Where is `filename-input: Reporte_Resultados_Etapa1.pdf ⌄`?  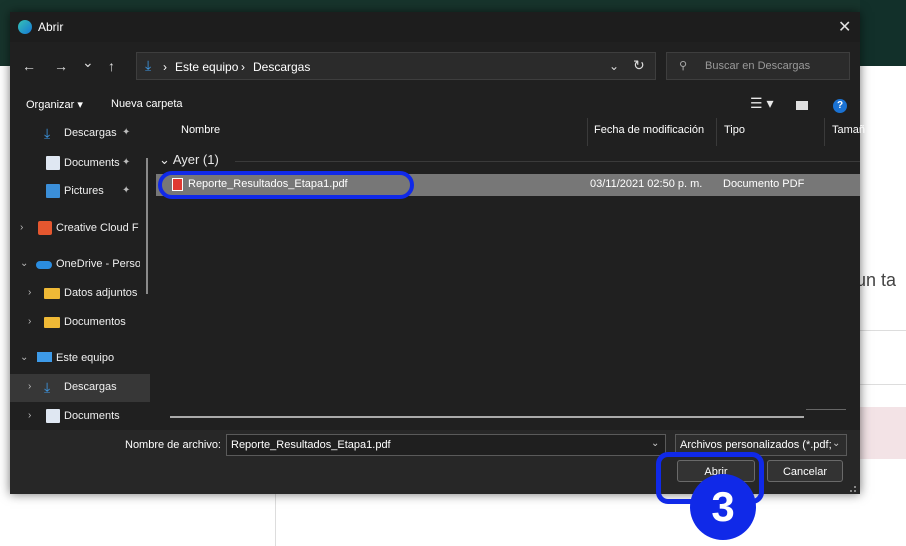 filename-input: Reporte_Resultados_Etapa1.pdf ⌄ is located at coordinates (446, 445).